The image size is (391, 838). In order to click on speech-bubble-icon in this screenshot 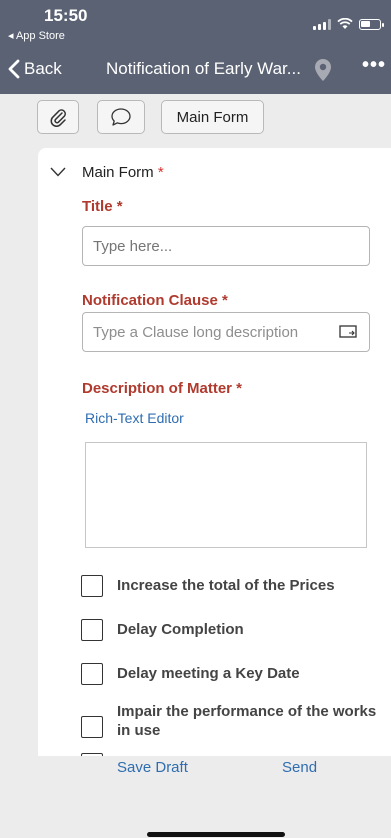, I will do `click(121, 117)`.